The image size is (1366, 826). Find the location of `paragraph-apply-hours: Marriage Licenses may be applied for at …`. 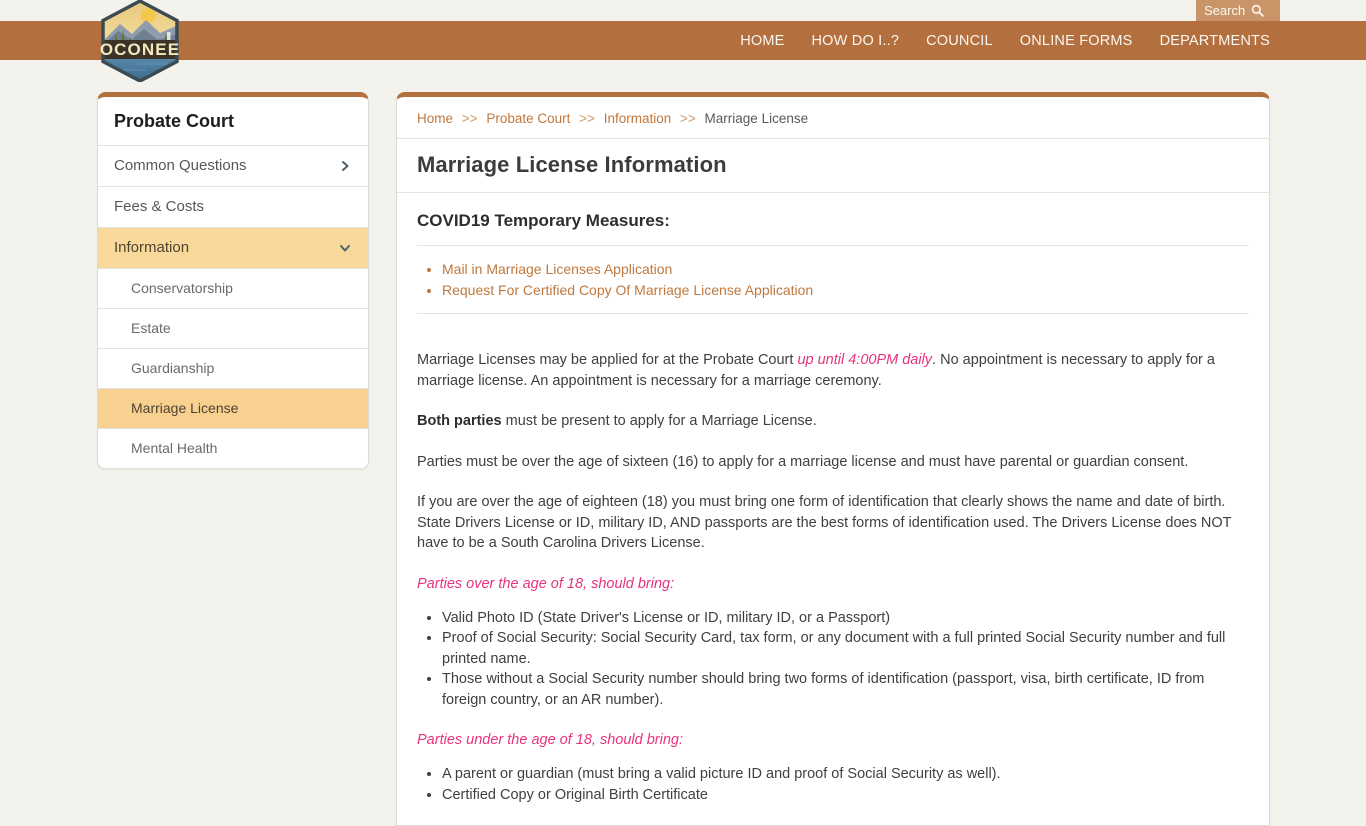

paragraph-apply-hours: Marriage Licenses may be applied for at … is located at coordinates (833, 370).